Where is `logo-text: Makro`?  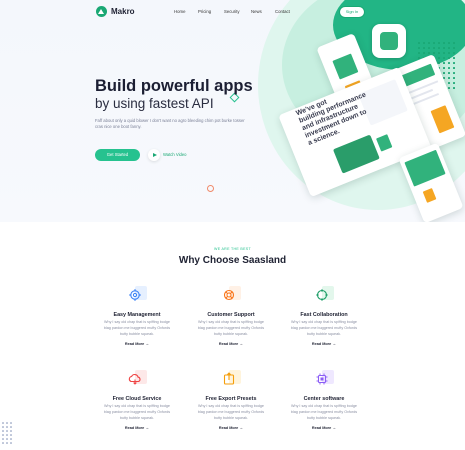
logo-text: Makro is located at coordinates (123, 11).